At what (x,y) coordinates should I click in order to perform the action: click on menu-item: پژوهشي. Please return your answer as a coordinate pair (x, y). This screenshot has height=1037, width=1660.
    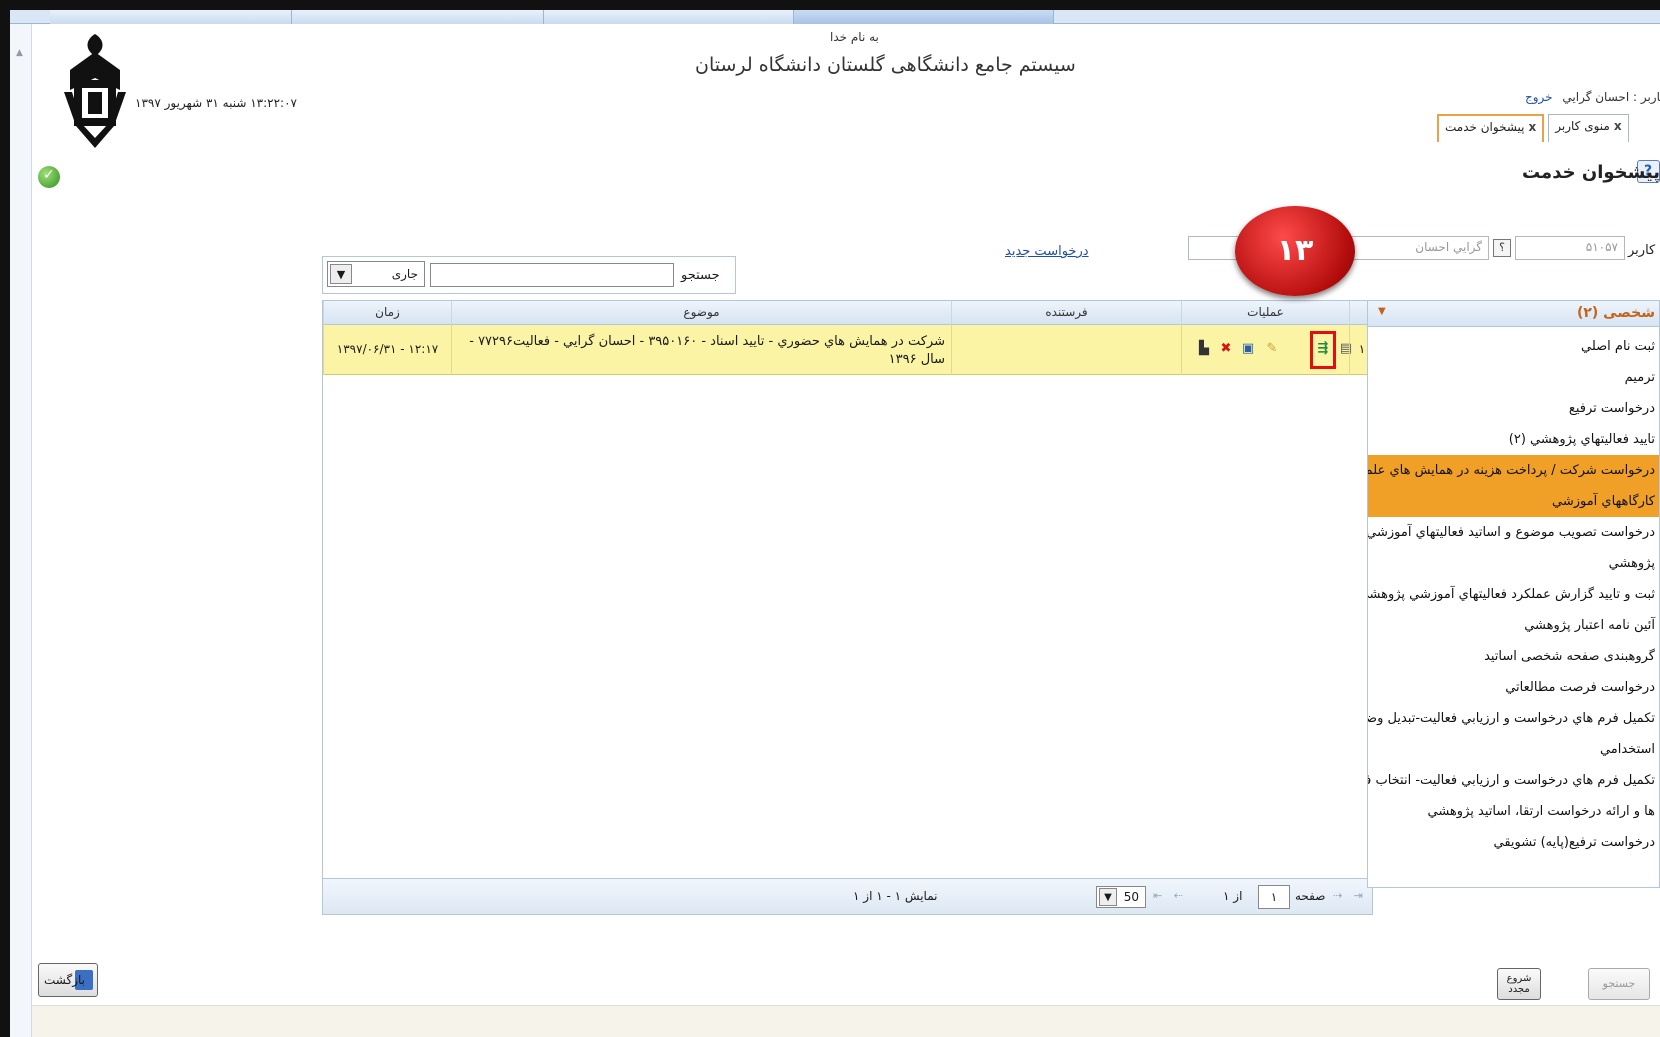
    Looking at the image, I should click on (1513, 563).